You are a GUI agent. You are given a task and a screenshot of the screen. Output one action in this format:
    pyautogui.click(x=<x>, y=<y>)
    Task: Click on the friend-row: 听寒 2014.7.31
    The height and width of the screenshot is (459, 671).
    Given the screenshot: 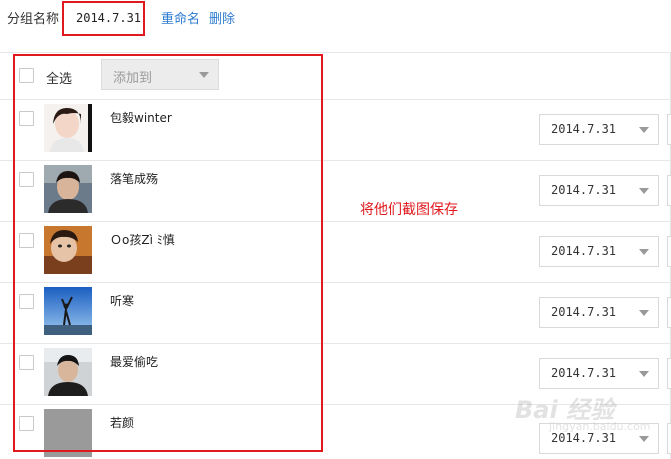 What is the action you would take?
    pyautogui.click(x=335, y=312)
    